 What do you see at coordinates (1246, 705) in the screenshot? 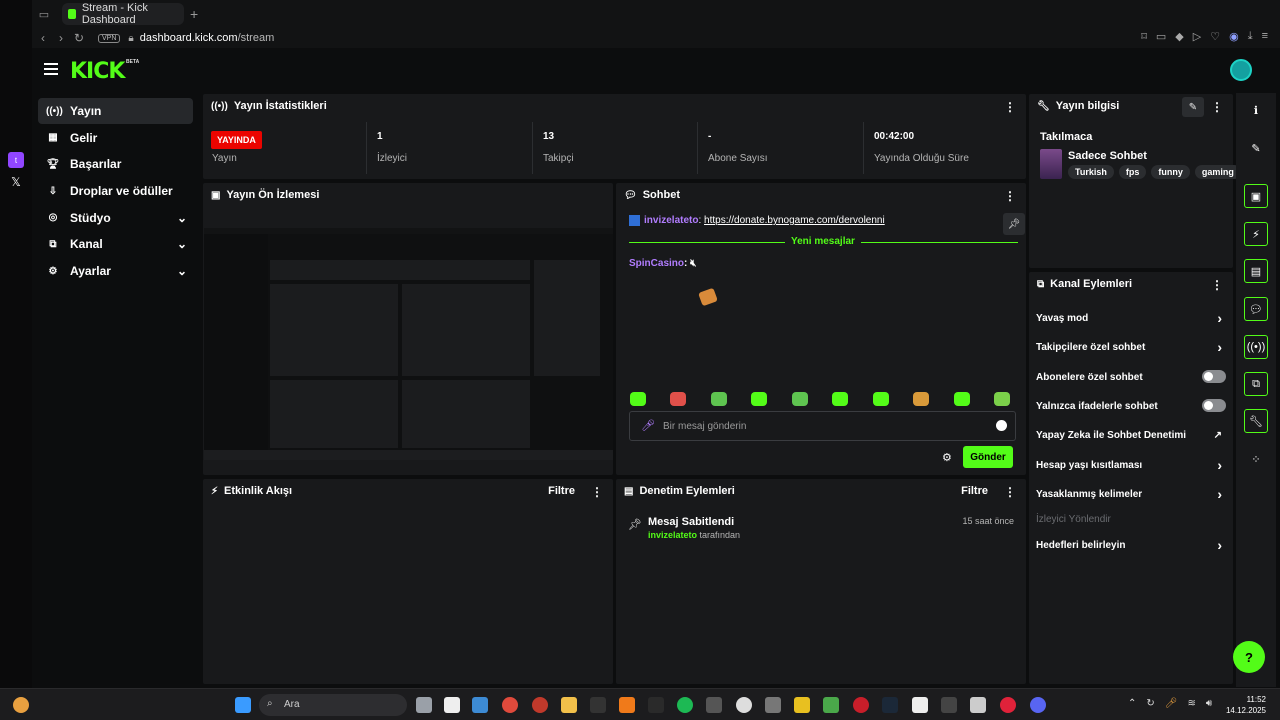
I see `taskbar-clock: 11:52 14.12.2025` at bounding box center [1246, 705].